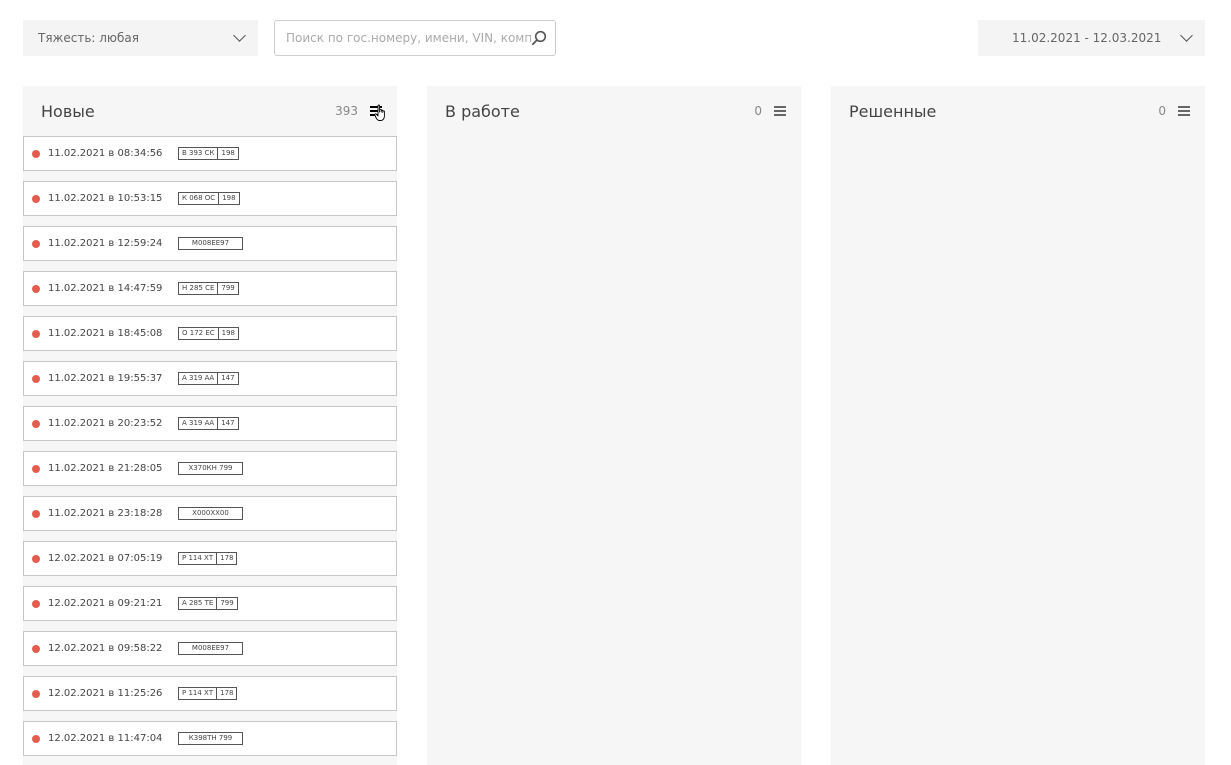 Image resolution: width=1231 pixels, height=765 pixels. What do you see at coordinates (199, 288) in the screenshot?
I see `plate-number: Н 285 СЕ` at bounding box center [199, 288].